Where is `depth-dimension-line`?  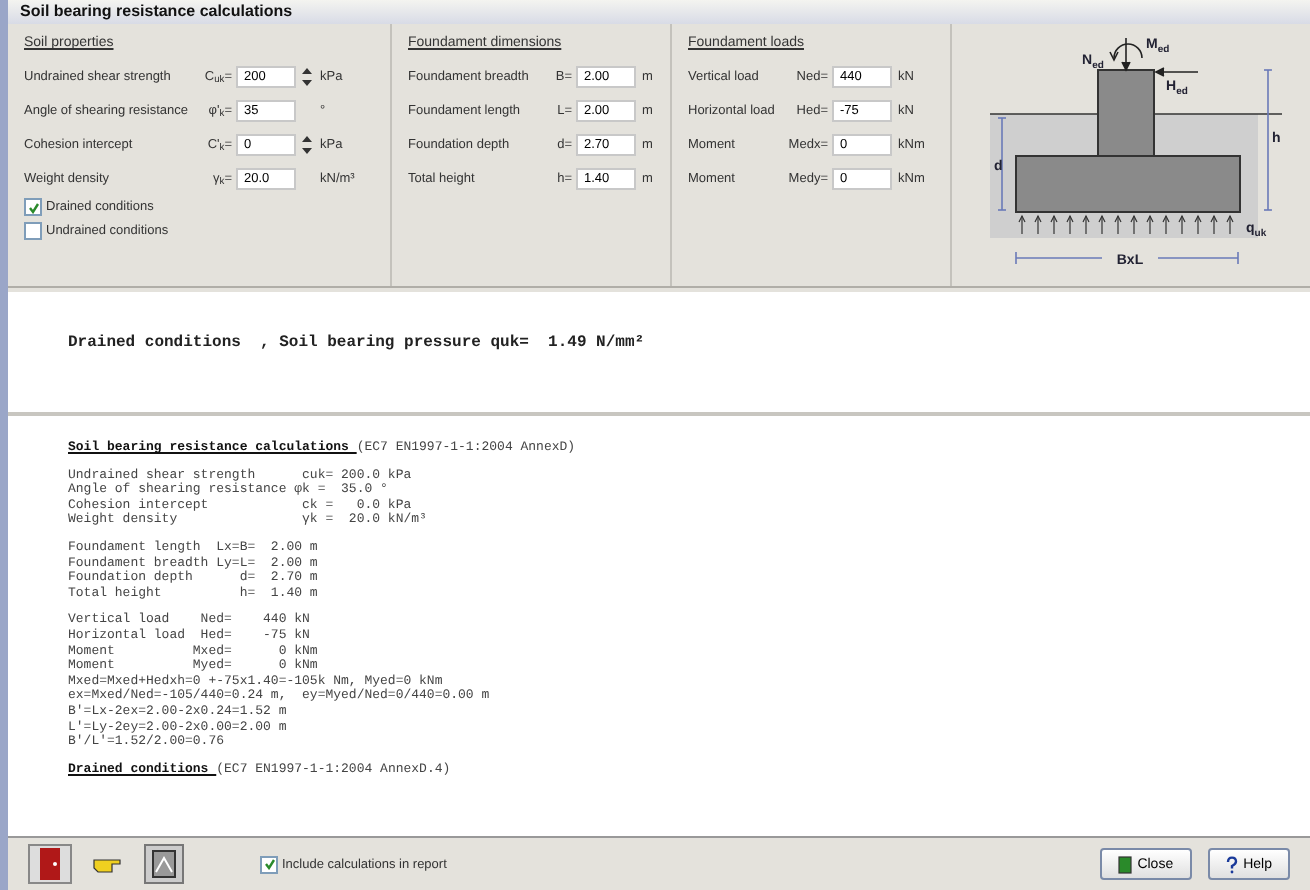
depth-dimension-line is located at coordinates (1001, 164).